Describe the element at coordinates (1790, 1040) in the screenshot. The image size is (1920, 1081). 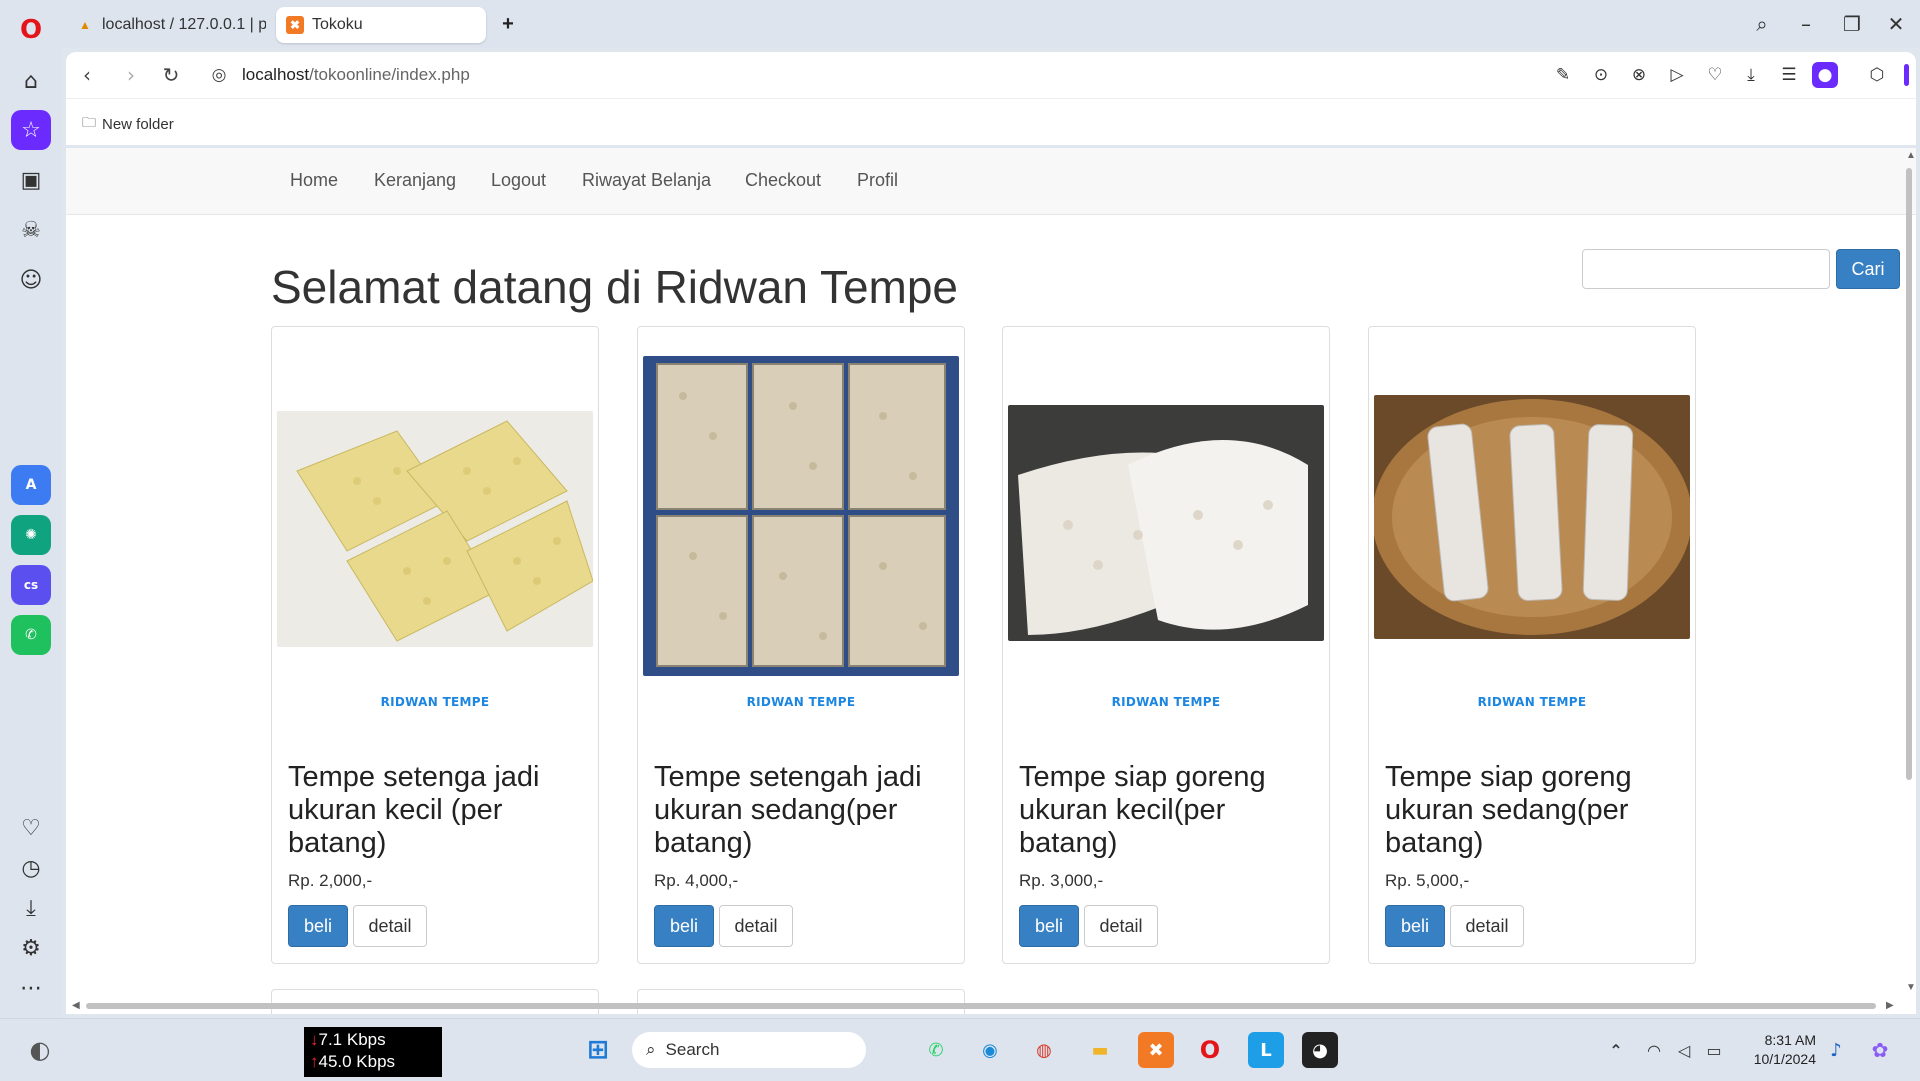
I see `time: 8:31 AM` at that location.